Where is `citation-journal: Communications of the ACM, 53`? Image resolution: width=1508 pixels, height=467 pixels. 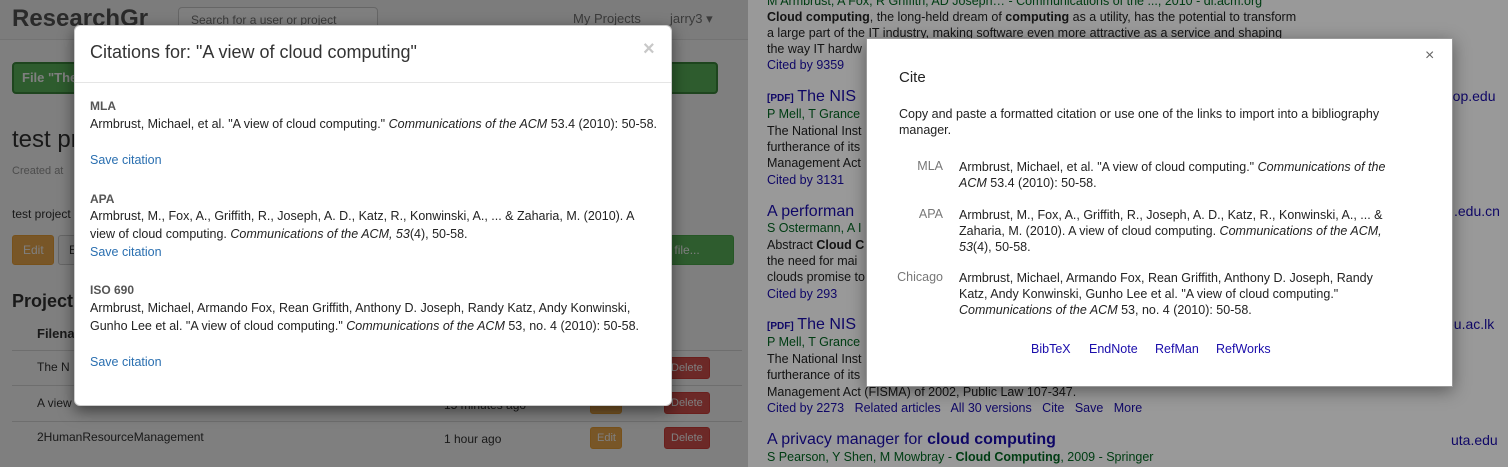
citation-journal: Communications of the ACM, 53 is located at coordinates (320, 234).